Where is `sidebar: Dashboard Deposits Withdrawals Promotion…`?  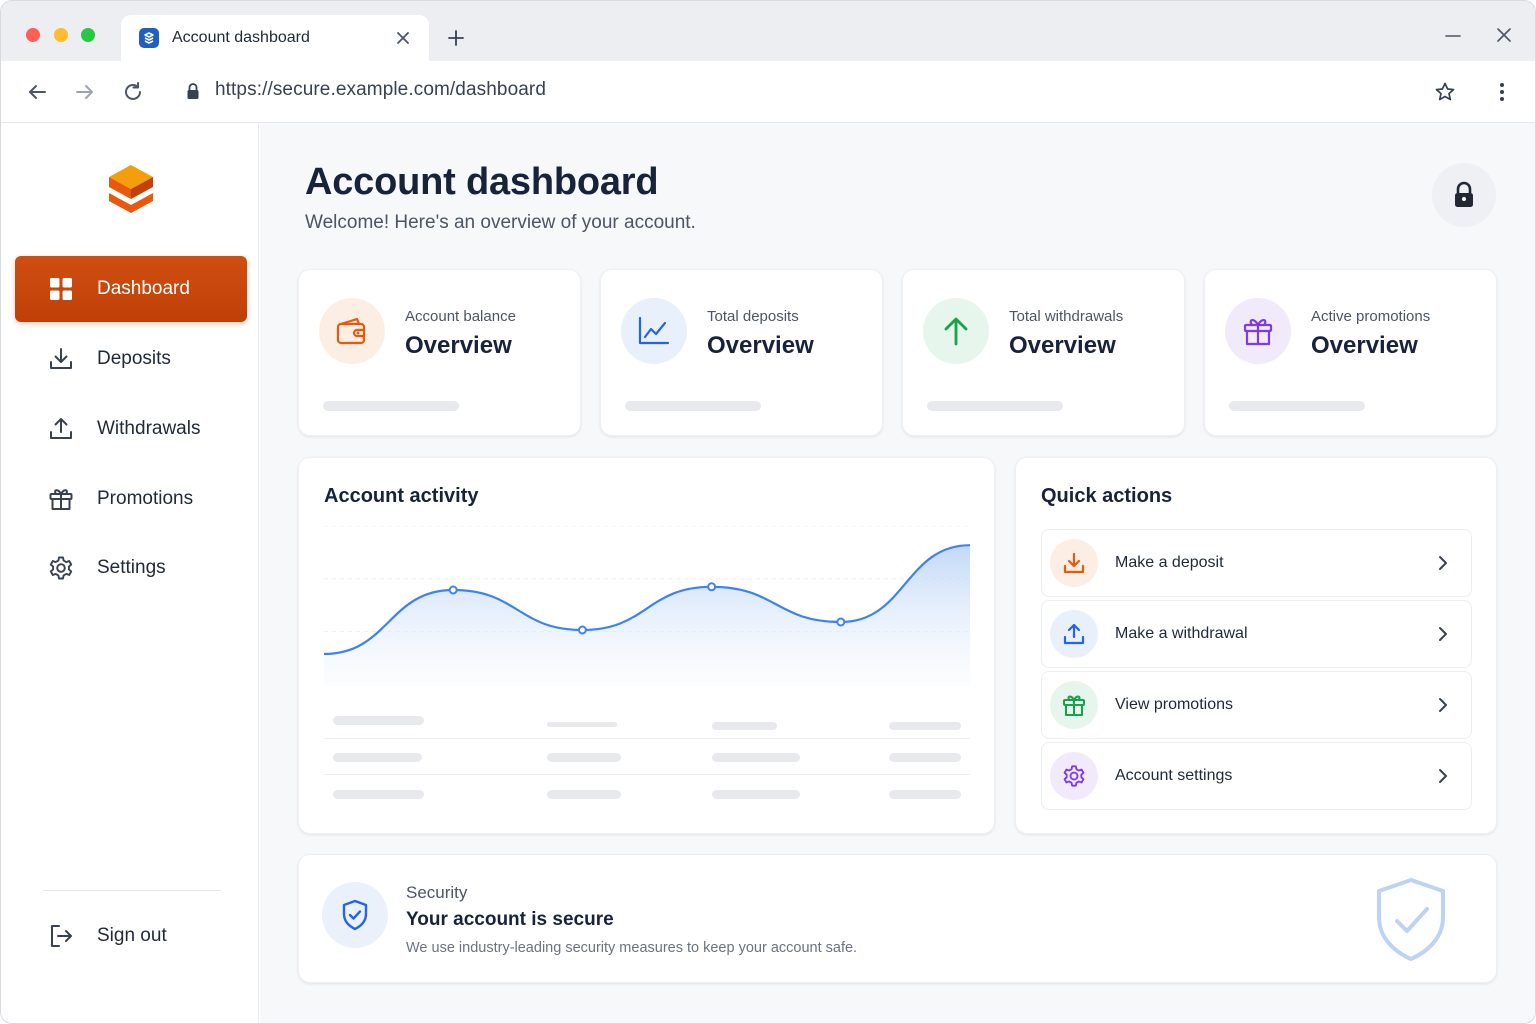
sidebar: Dashboard Deposits Withdrawals Promotion… is located at coordinates (130, 573).